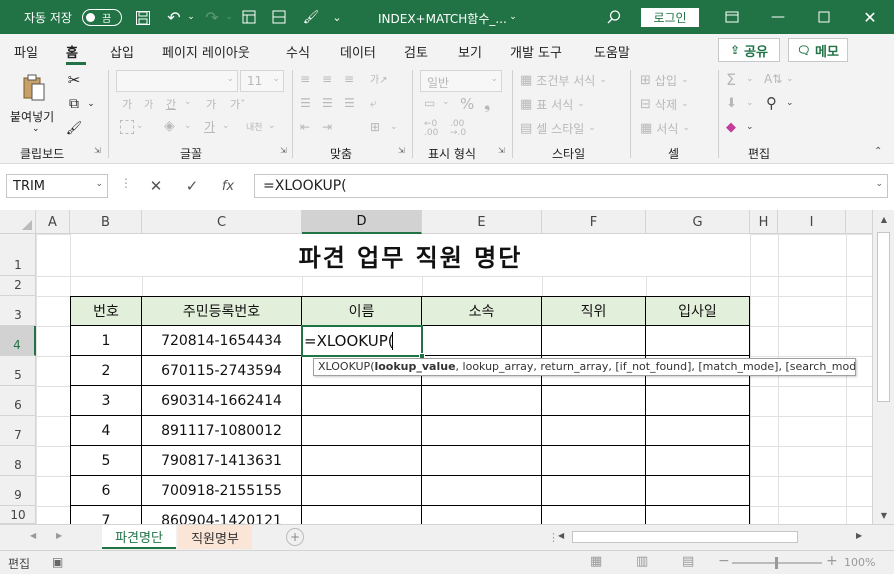 This screenshot has height=574, width=894. I want to click on share-button: ⇪ 공유, so click(749, 50).